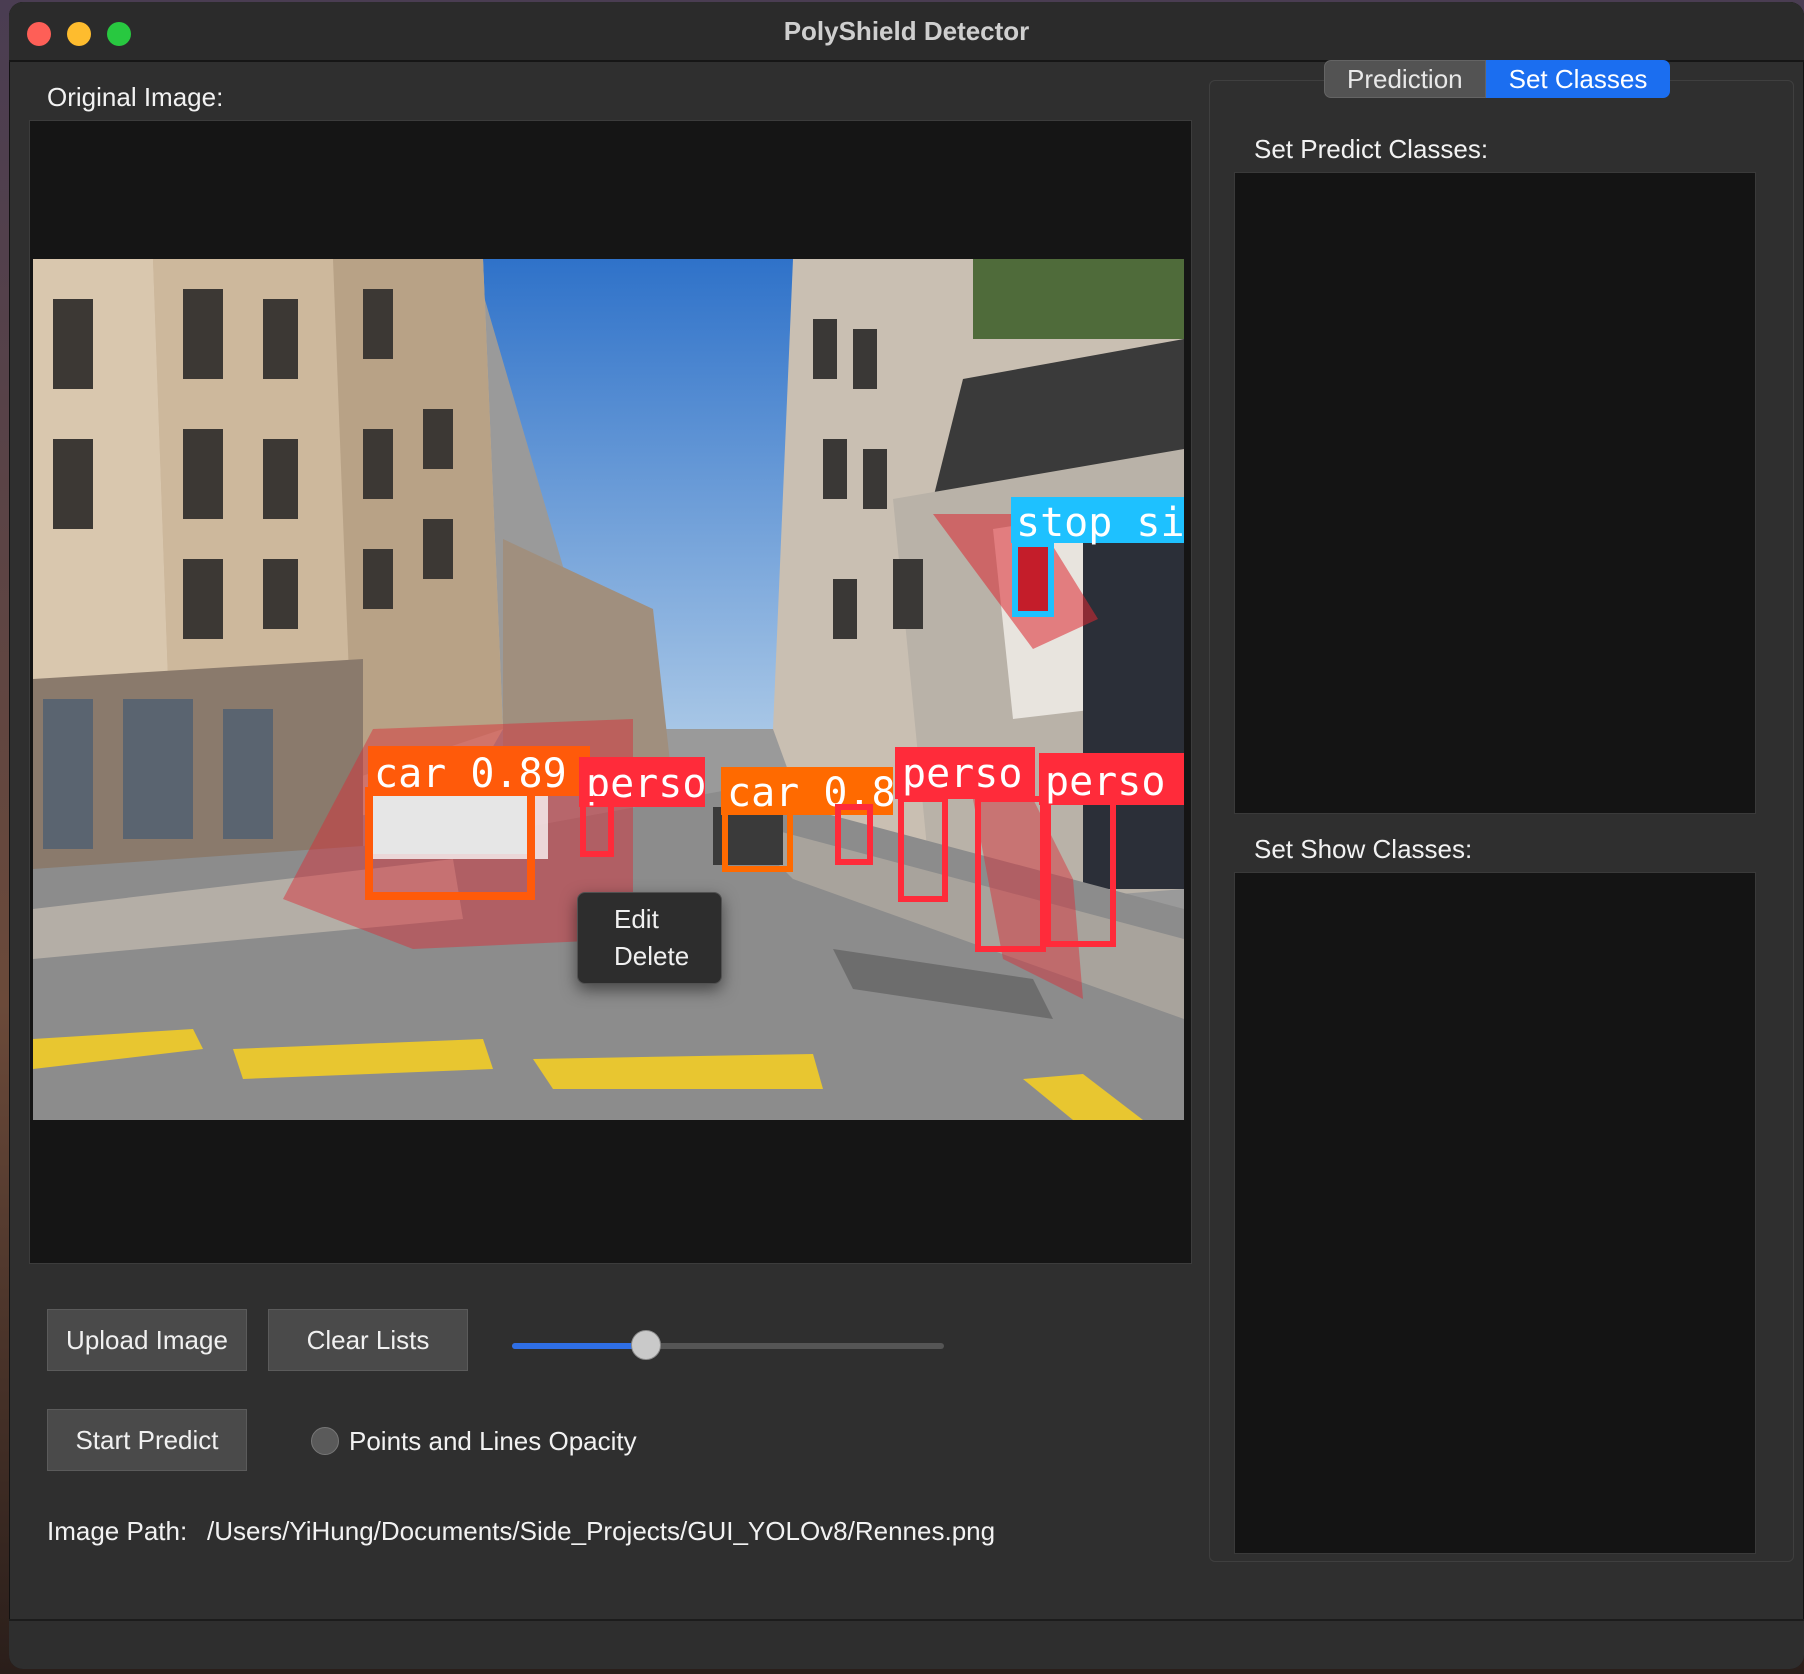 The image size is (1804, 1674). I want to click on panel-tabs: Prediction Set Classes, so click(1497, 79).